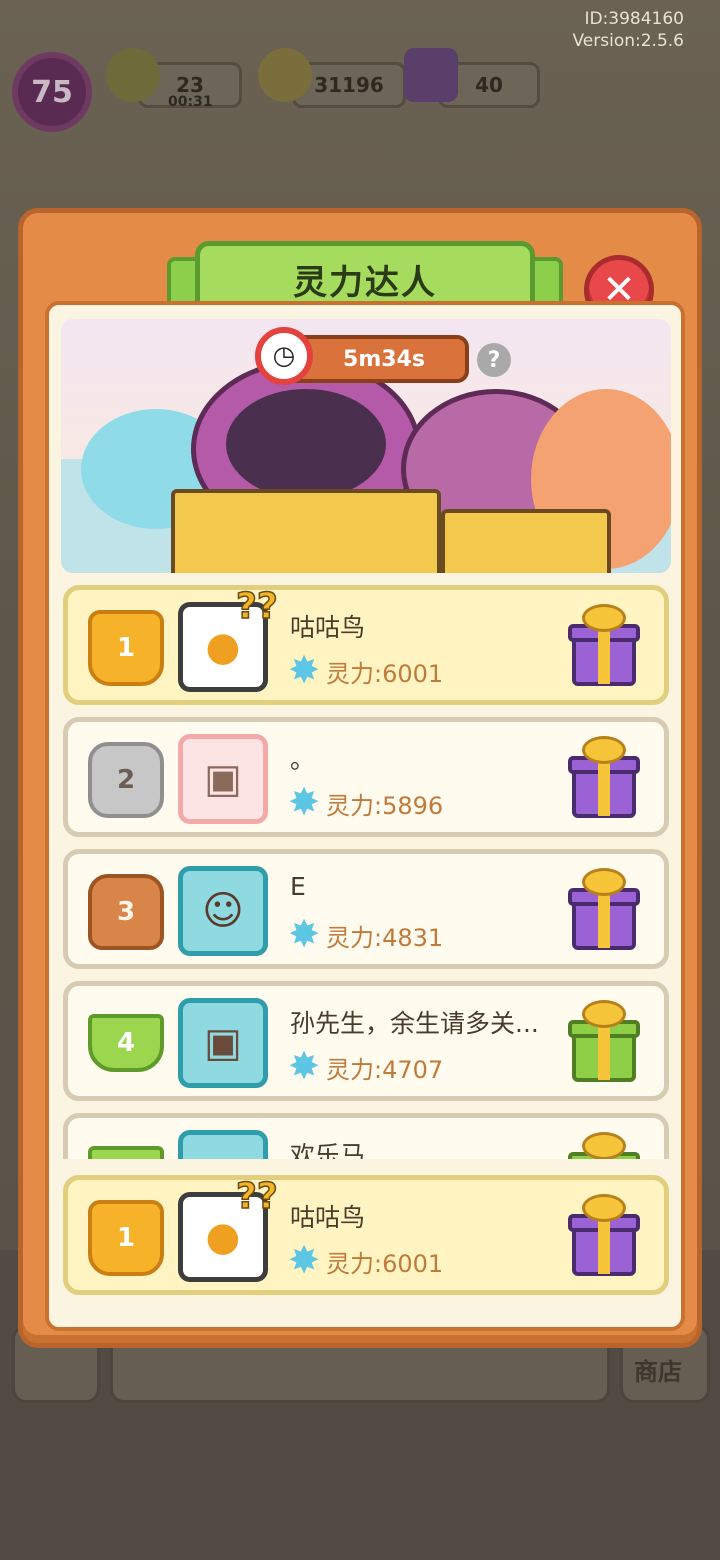 This screenshot has height=1560, width=720. What do you see at coordinates (284, 356) in the screenshot?
I see `clock-icon: ◷` at bounding box center [284, 356].